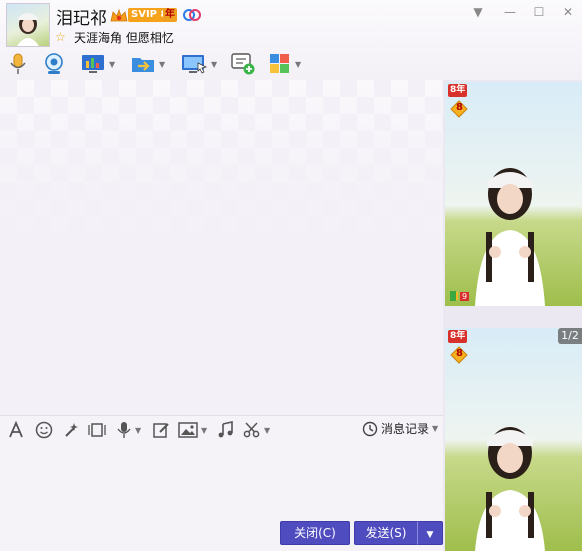 This screenshot has height=551, width=582. What do you see at coordinates (570, 336) in the screenshot?
I see `image-pager: 1/2` at bounding box center [570, 336].